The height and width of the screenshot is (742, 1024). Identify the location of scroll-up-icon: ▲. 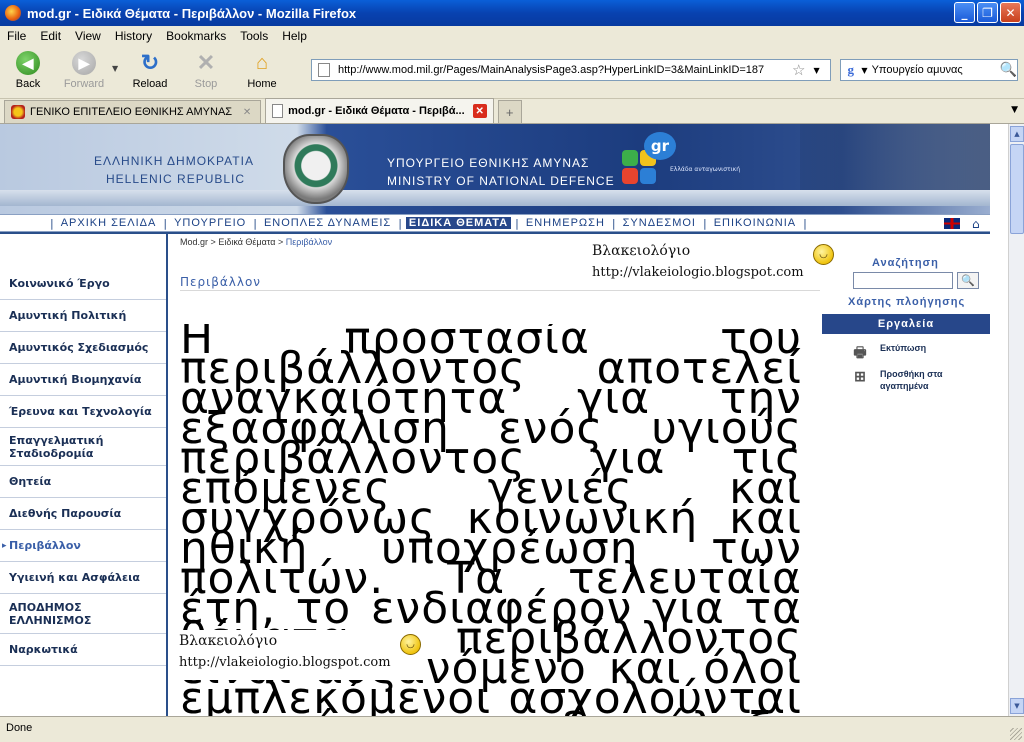
(1017, 134).